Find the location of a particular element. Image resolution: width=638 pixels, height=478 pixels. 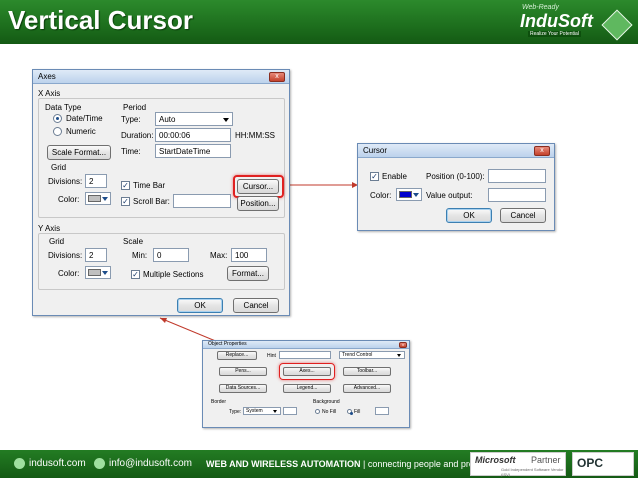

period-type-select: Auto is located at coordinates (194, 119).